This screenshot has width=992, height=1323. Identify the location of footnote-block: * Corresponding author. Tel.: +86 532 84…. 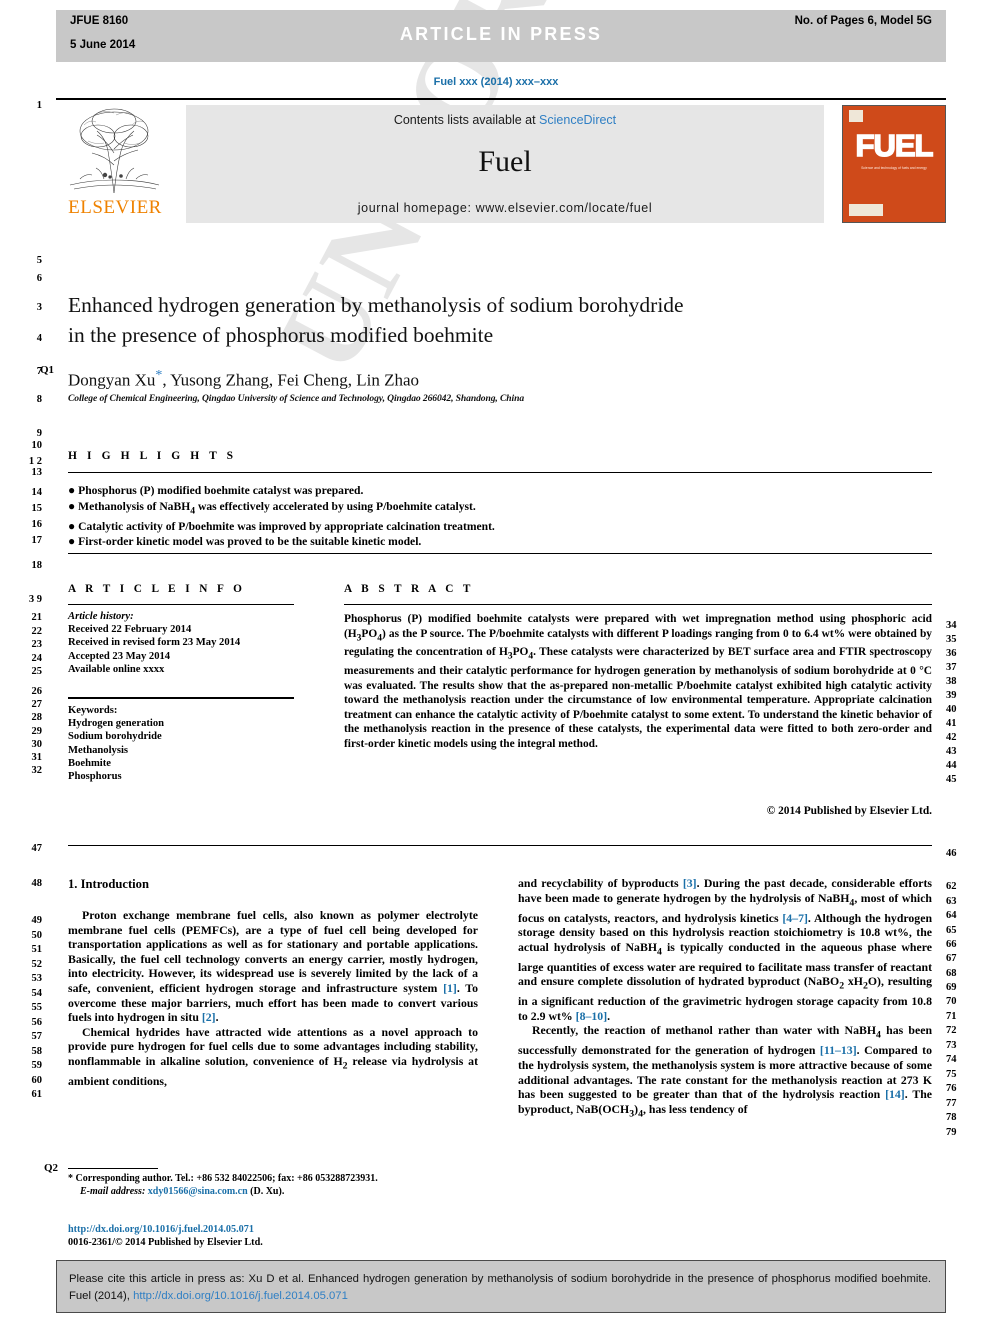
(273, 1185).